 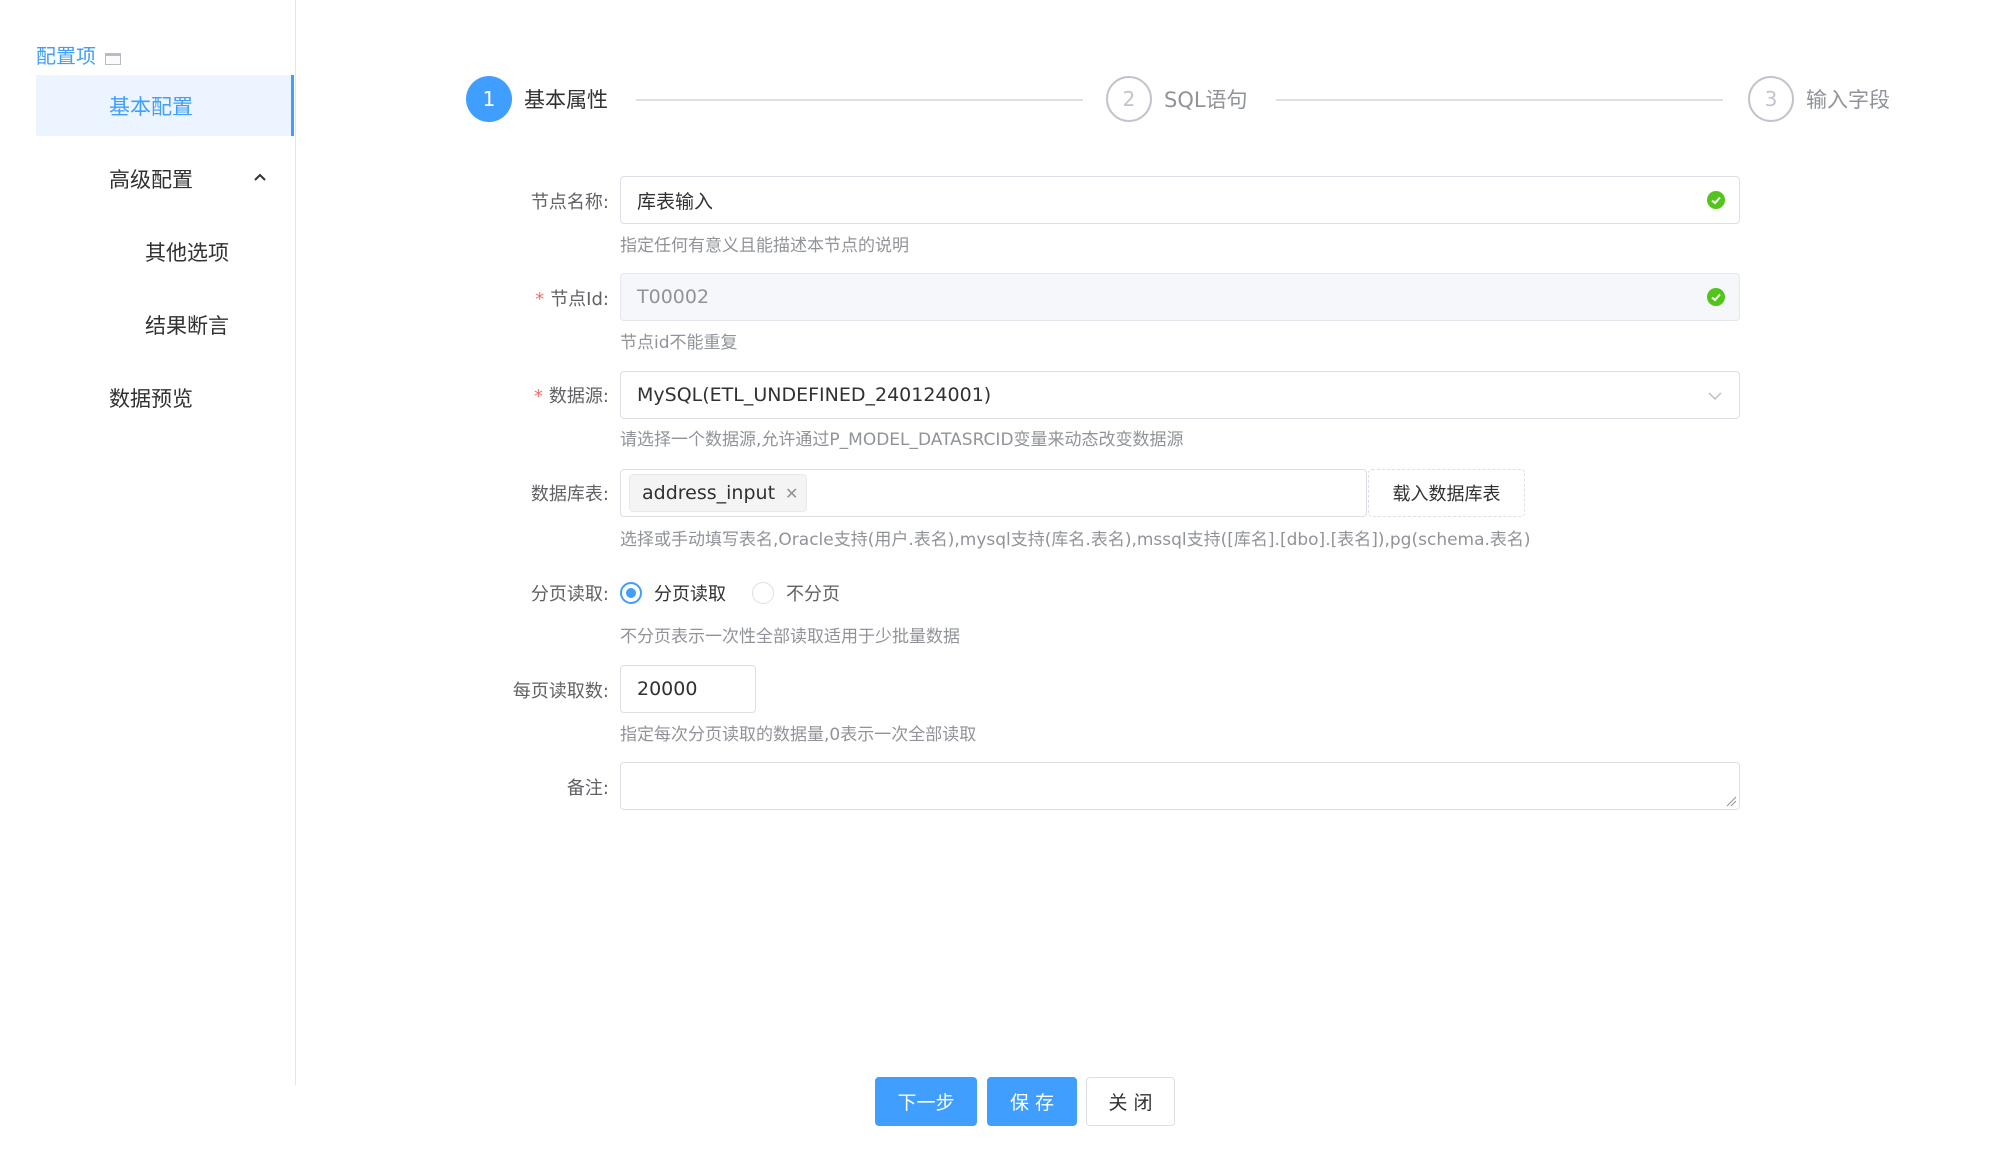 What do you see at coordinates (1032, 1101) in the screenshot?
I see `save-button: 保 存` at bounding box center [1032, 1101].